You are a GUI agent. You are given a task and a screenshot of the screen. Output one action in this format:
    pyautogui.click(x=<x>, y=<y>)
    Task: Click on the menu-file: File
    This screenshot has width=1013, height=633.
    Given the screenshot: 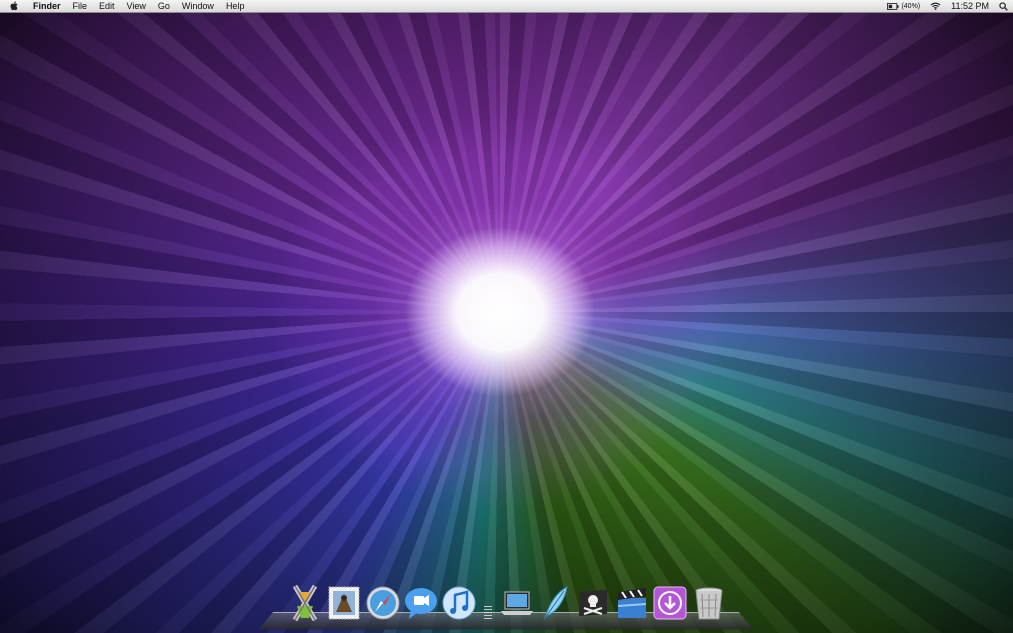 What is the action you would take?
    pyautogui.click(x=80, y=6)
    